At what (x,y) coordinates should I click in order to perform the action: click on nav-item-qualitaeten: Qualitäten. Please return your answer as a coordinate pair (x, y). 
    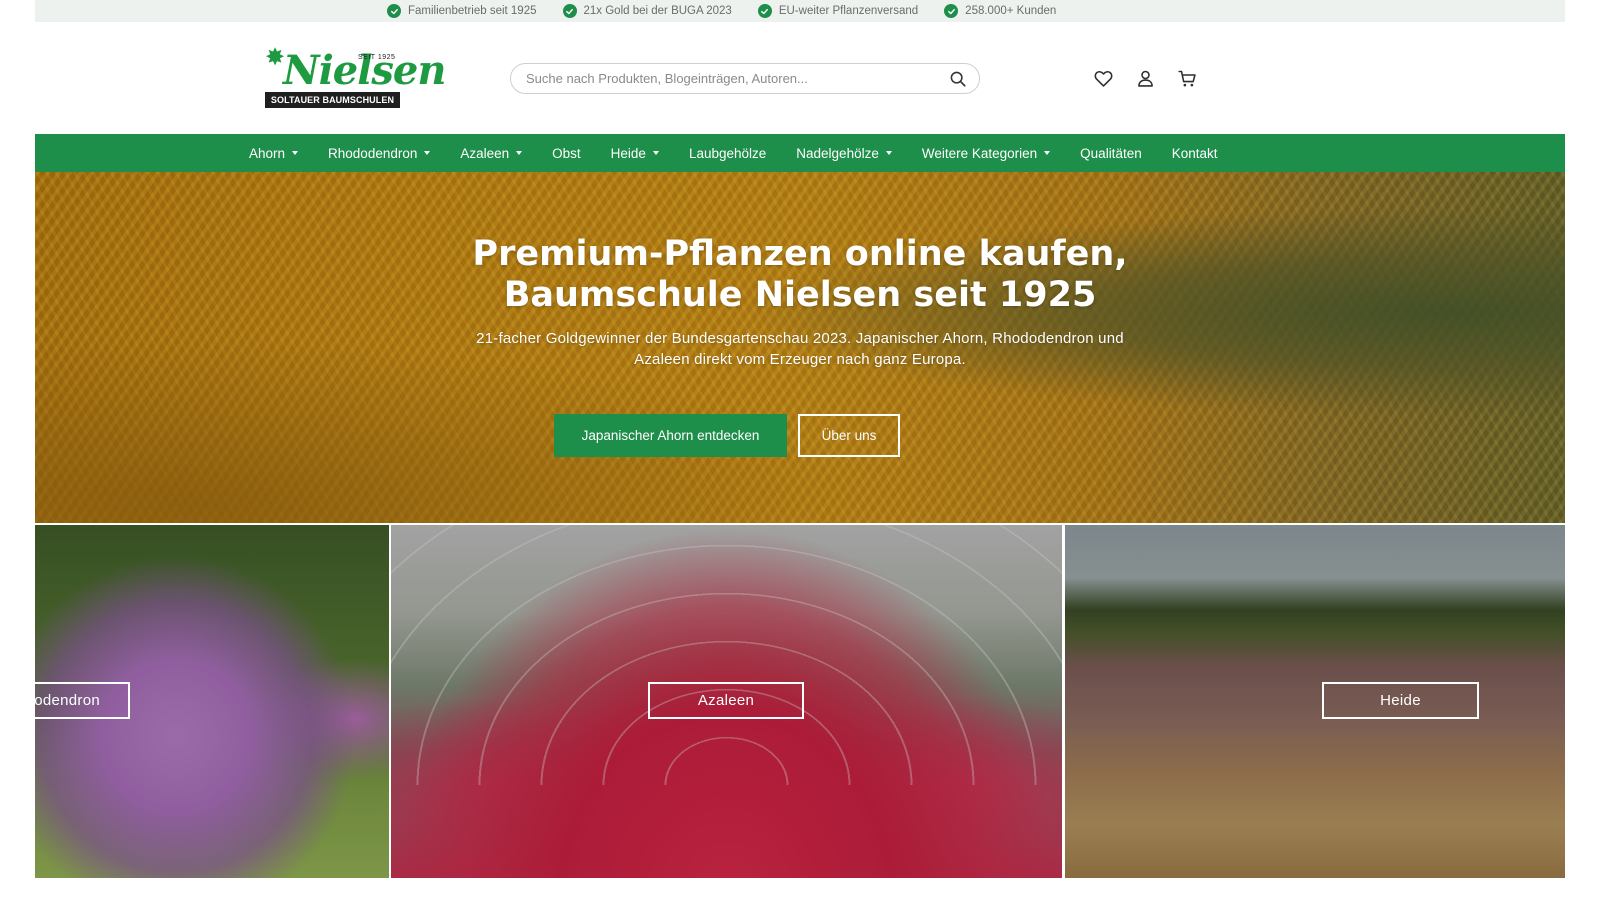
    Looking at the image, I should click on (1111, 153).